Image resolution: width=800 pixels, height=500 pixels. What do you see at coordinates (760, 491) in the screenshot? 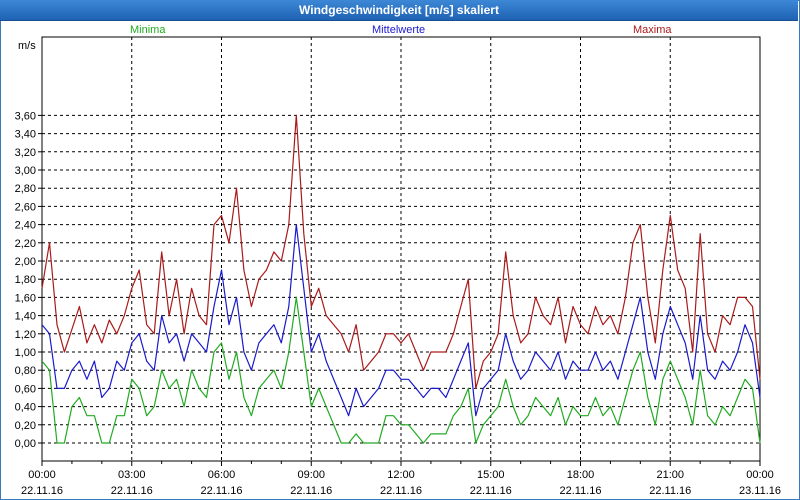
I see `x-tick-label-date: 23.11.16` at bounding box center [760, 491].